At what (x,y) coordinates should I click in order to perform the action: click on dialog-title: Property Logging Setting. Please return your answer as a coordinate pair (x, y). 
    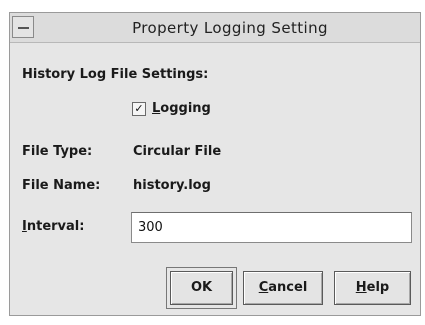
    Looking at the image, I should click on (230, 28).